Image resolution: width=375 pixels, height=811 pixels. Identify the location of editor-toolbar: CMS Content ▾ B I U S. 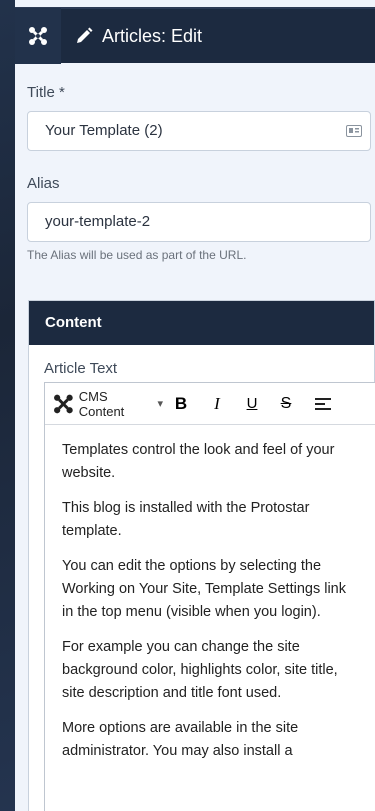
(210, 404).